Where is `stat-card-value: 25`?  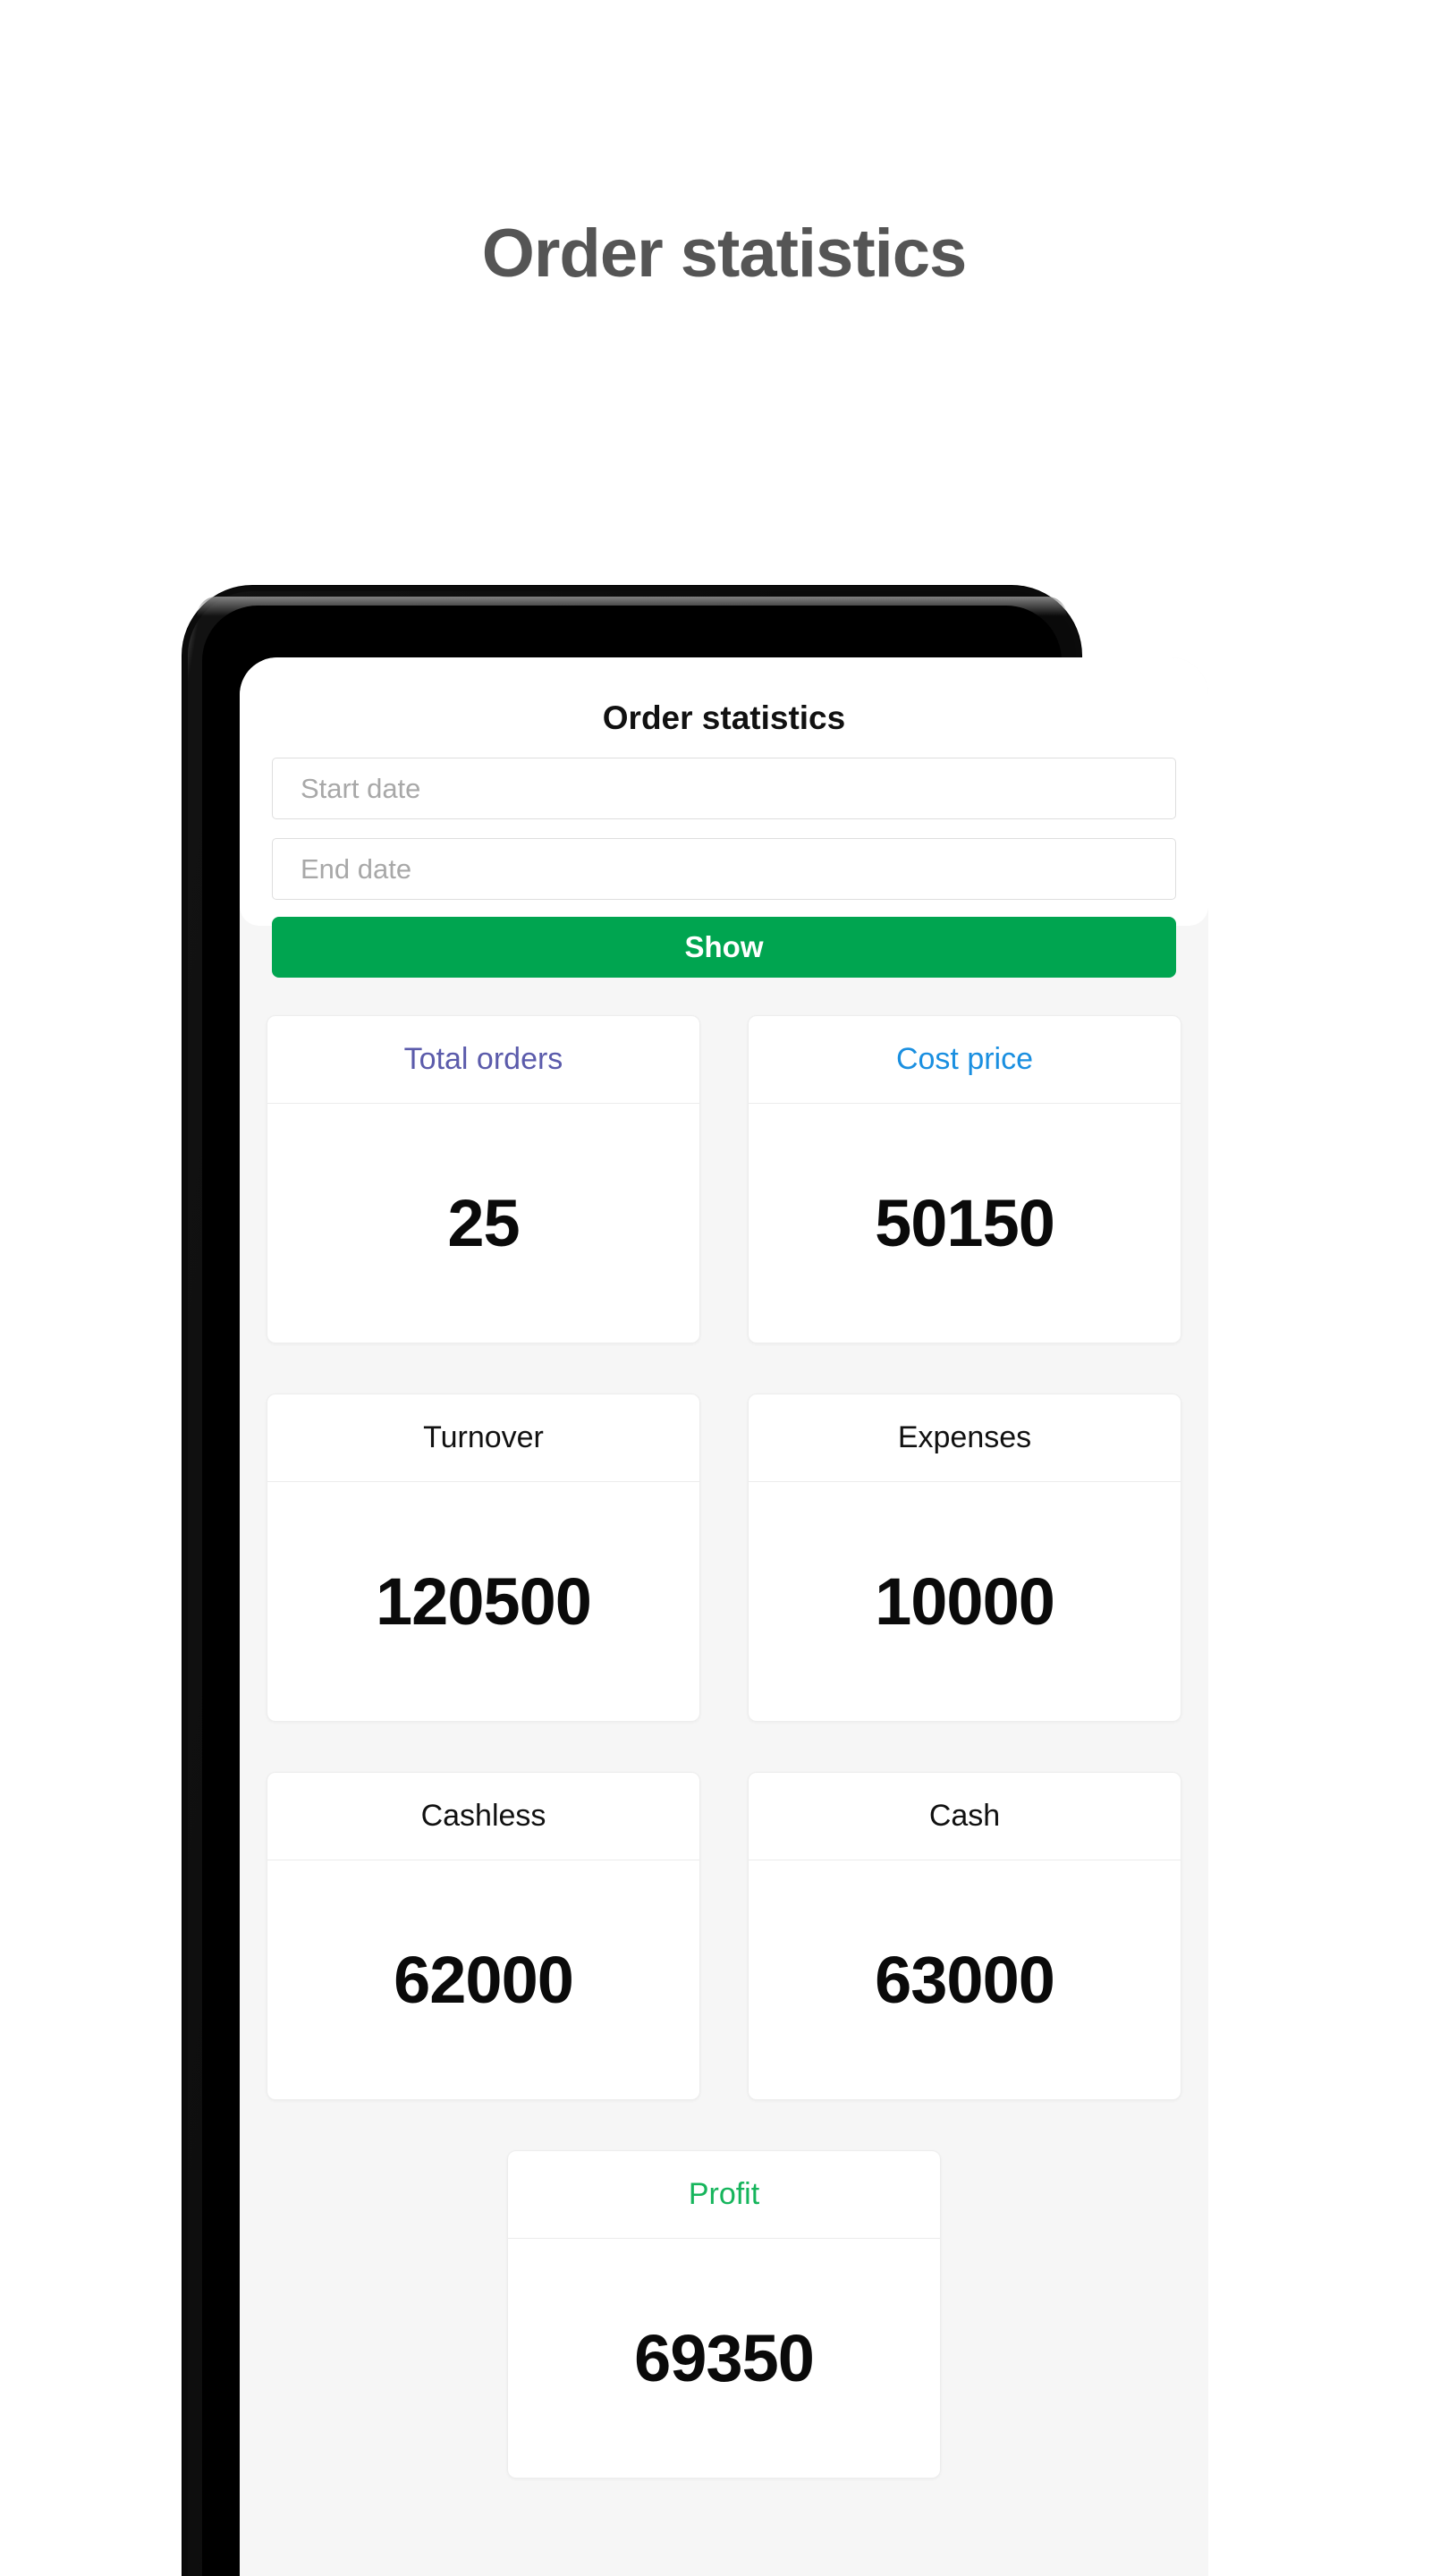
stat-card-value: 25 is located at coordinates (483, 1223).